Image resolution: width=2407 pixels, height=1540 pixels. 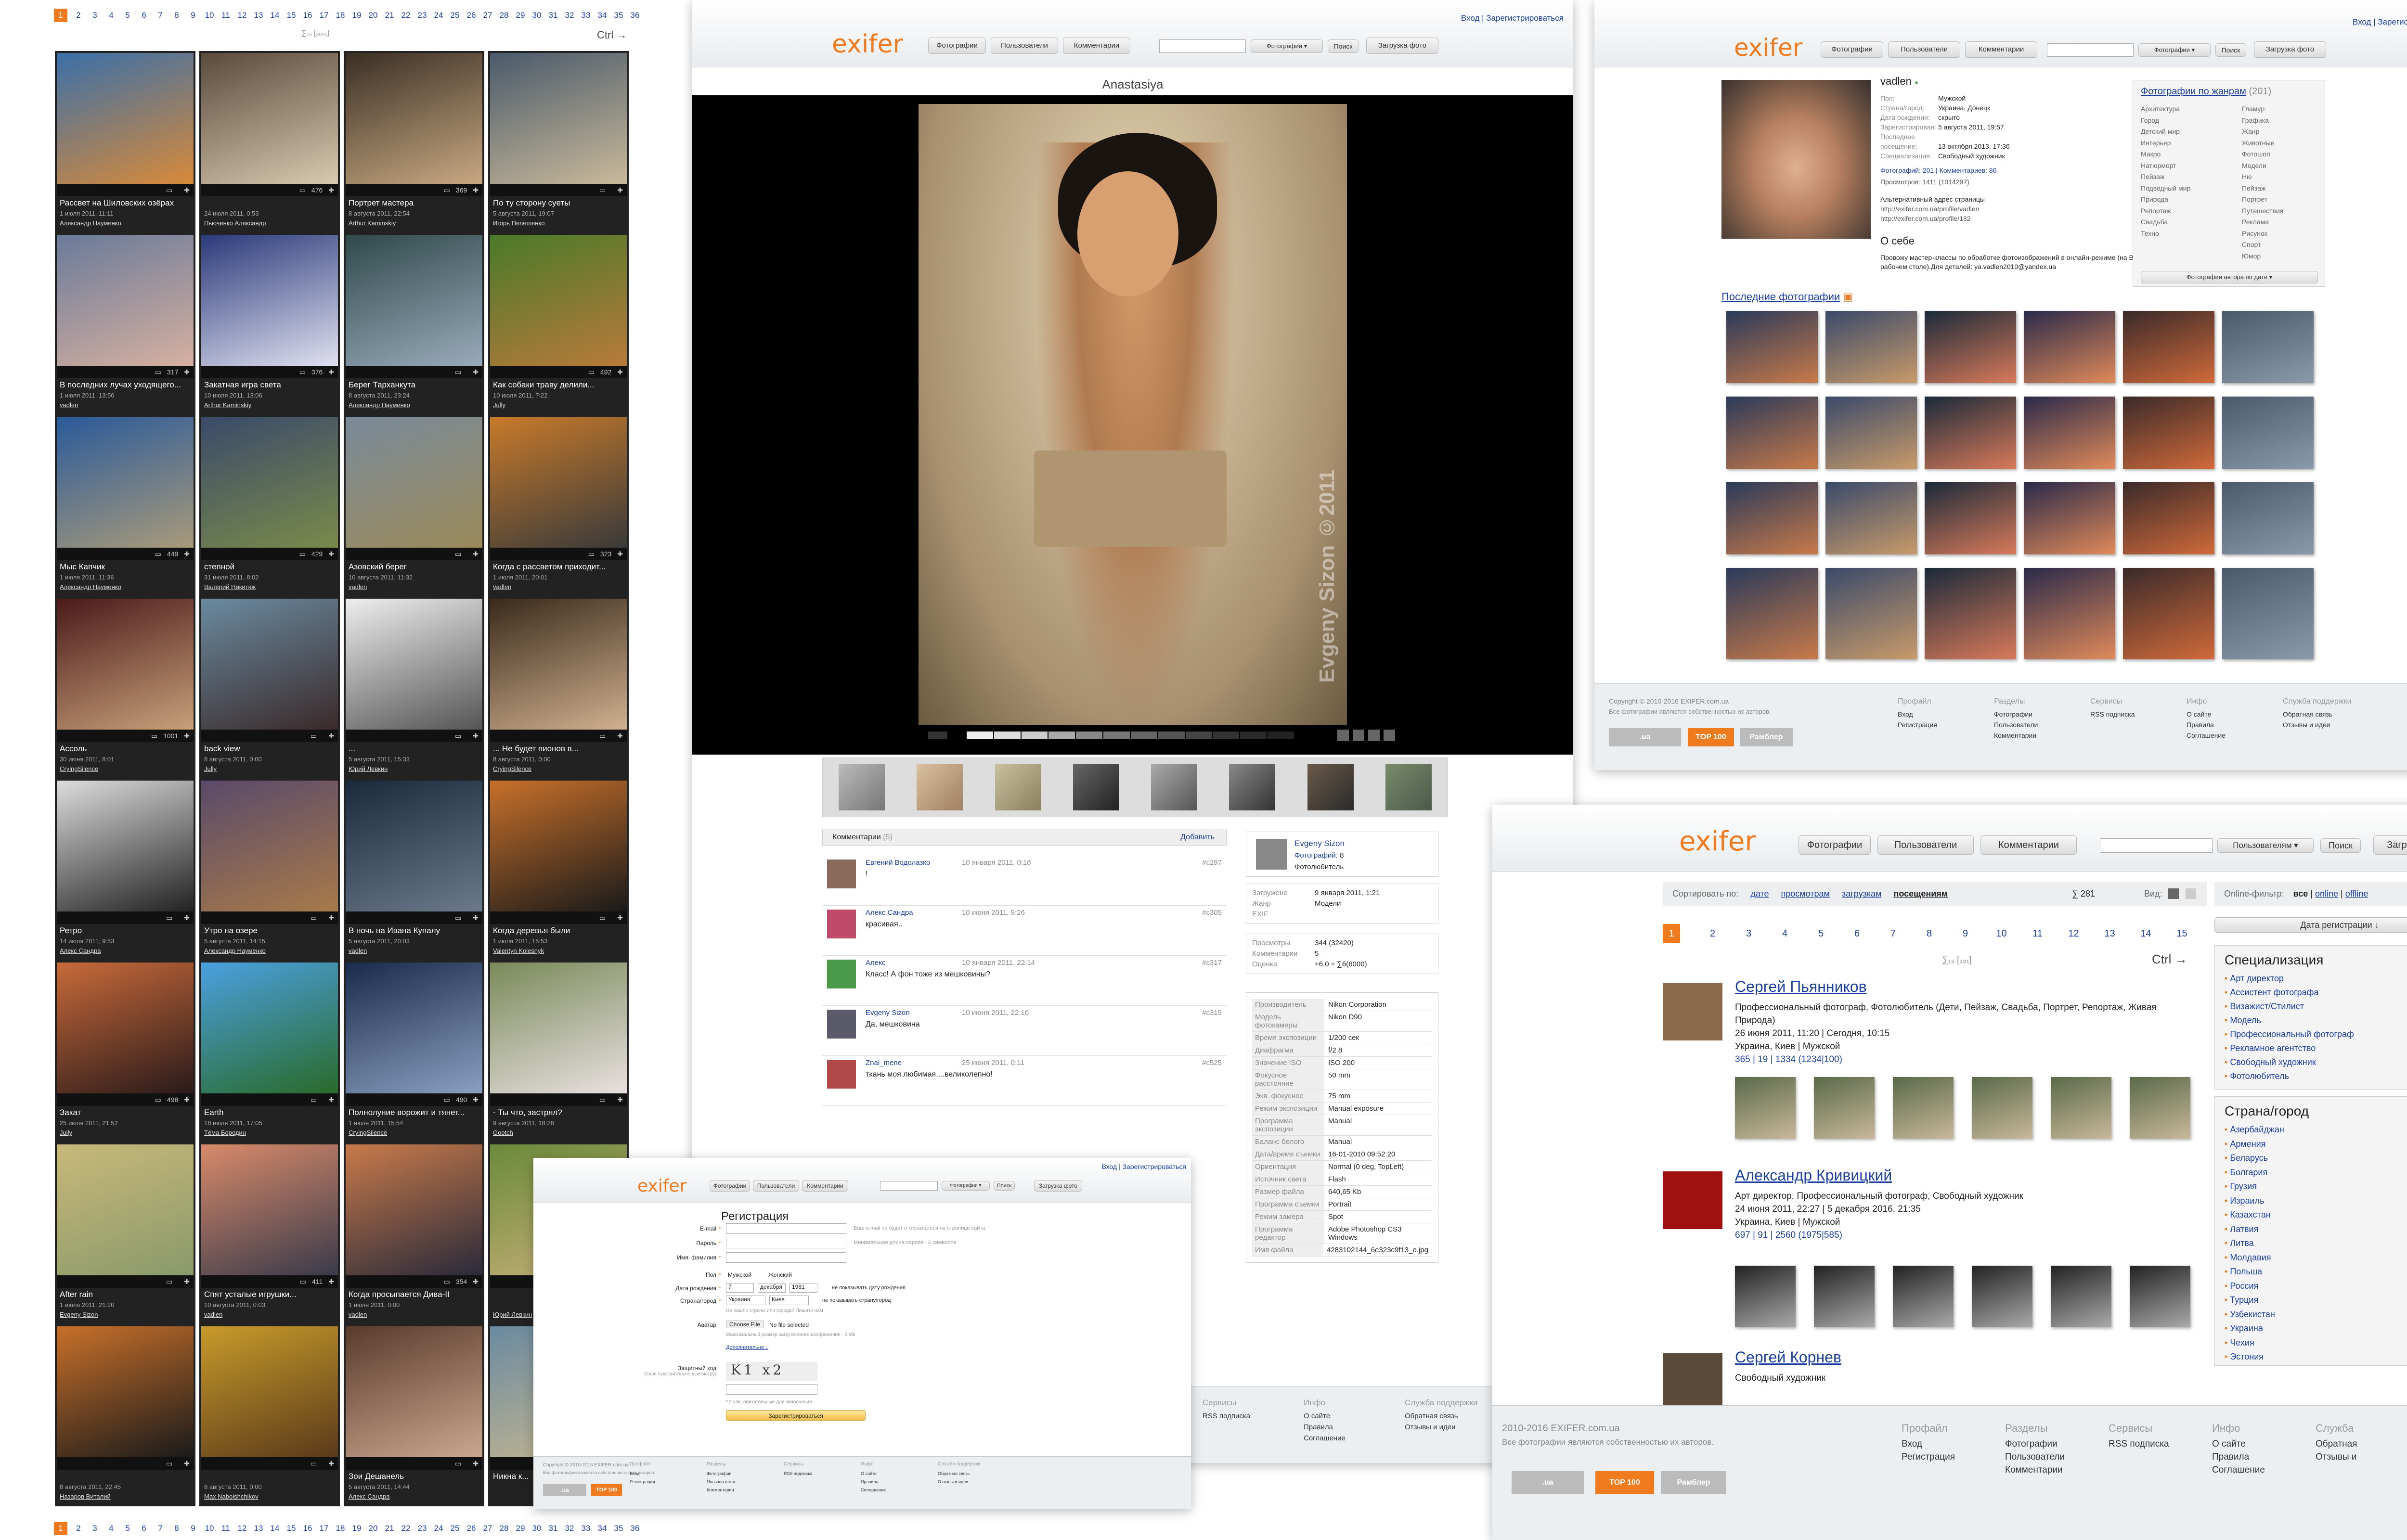 I want to click on page-link: 36, so click(x=635, y=1528).